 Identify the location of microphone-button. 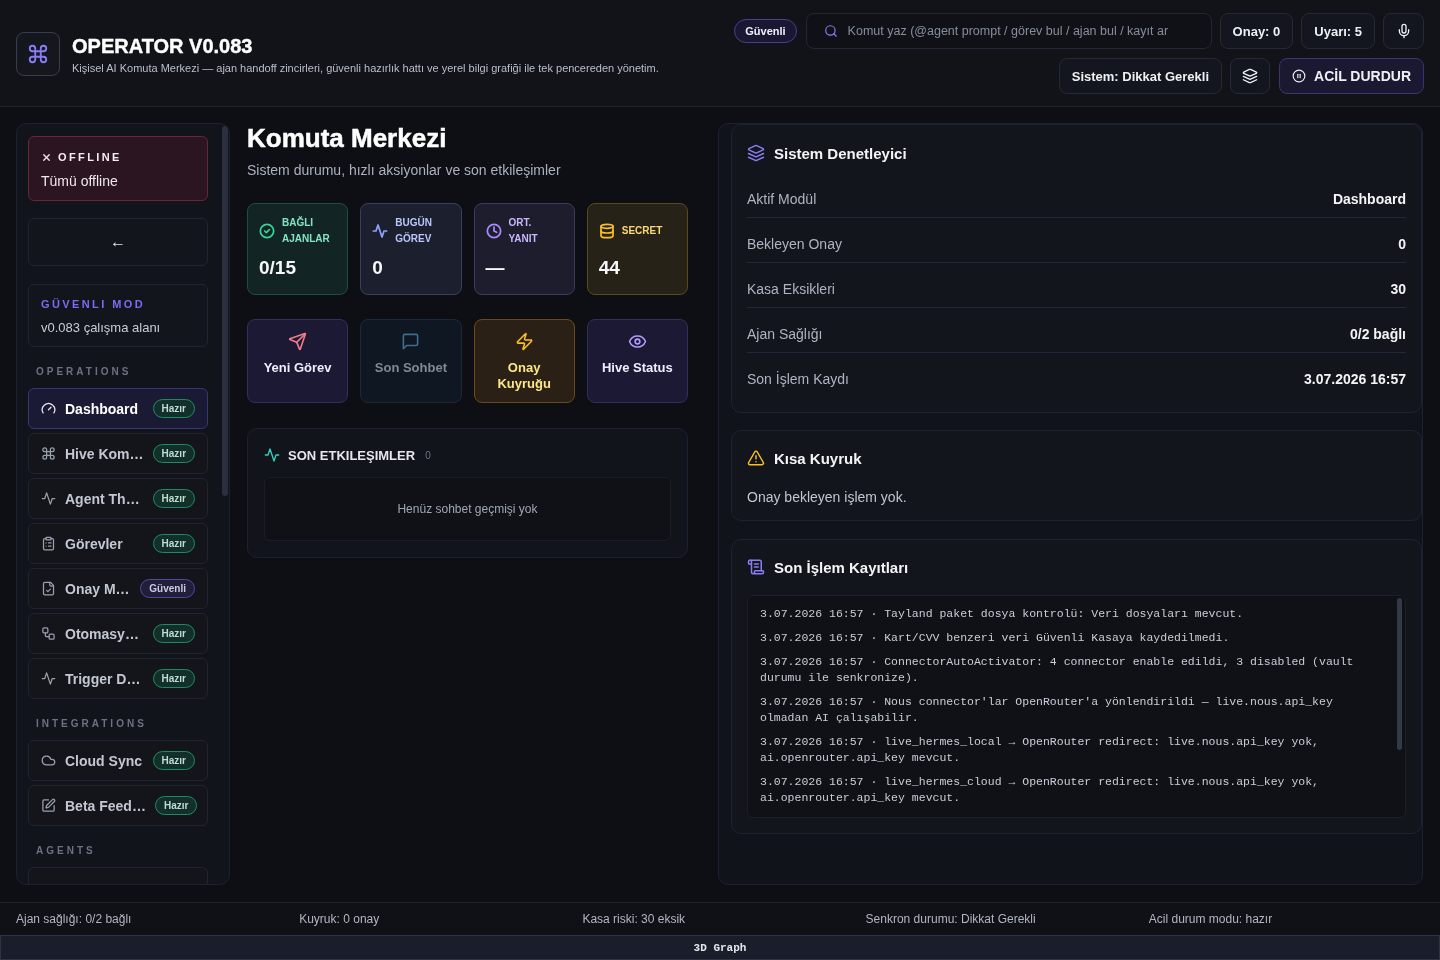
(1403, 31).